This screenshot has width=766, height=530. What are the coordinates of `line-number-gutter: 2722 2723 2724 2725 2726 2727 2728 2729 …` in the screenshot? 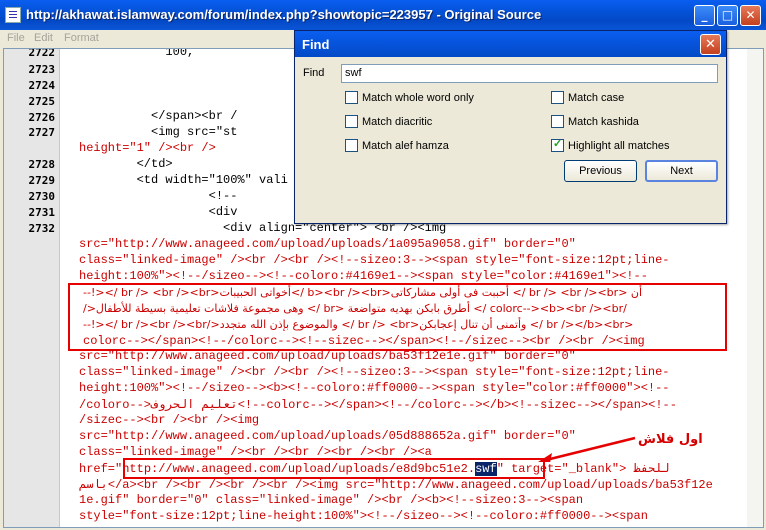 It's located at (32, 287).